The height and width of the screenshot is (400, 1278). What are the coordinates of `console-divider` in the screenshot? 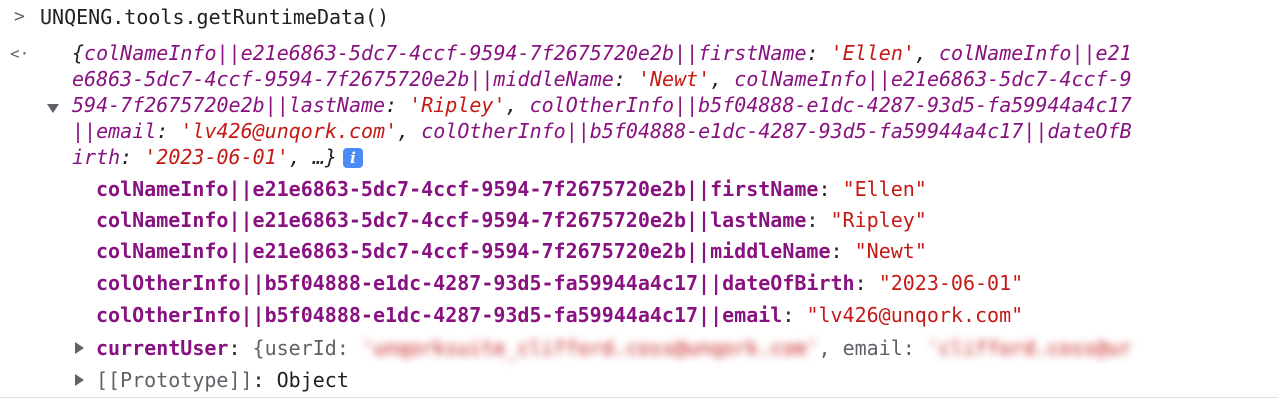 It's located at (639, 397).